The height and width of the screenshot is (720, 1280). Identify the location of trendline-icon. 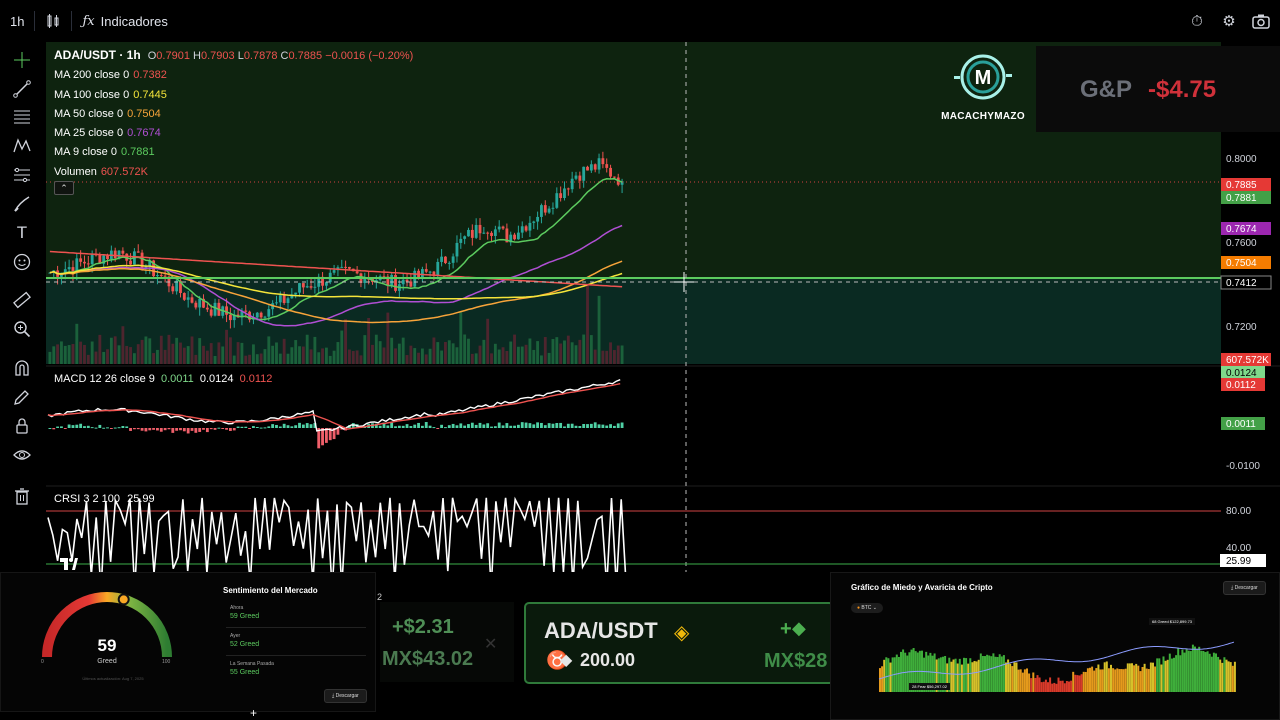
(22, 89).